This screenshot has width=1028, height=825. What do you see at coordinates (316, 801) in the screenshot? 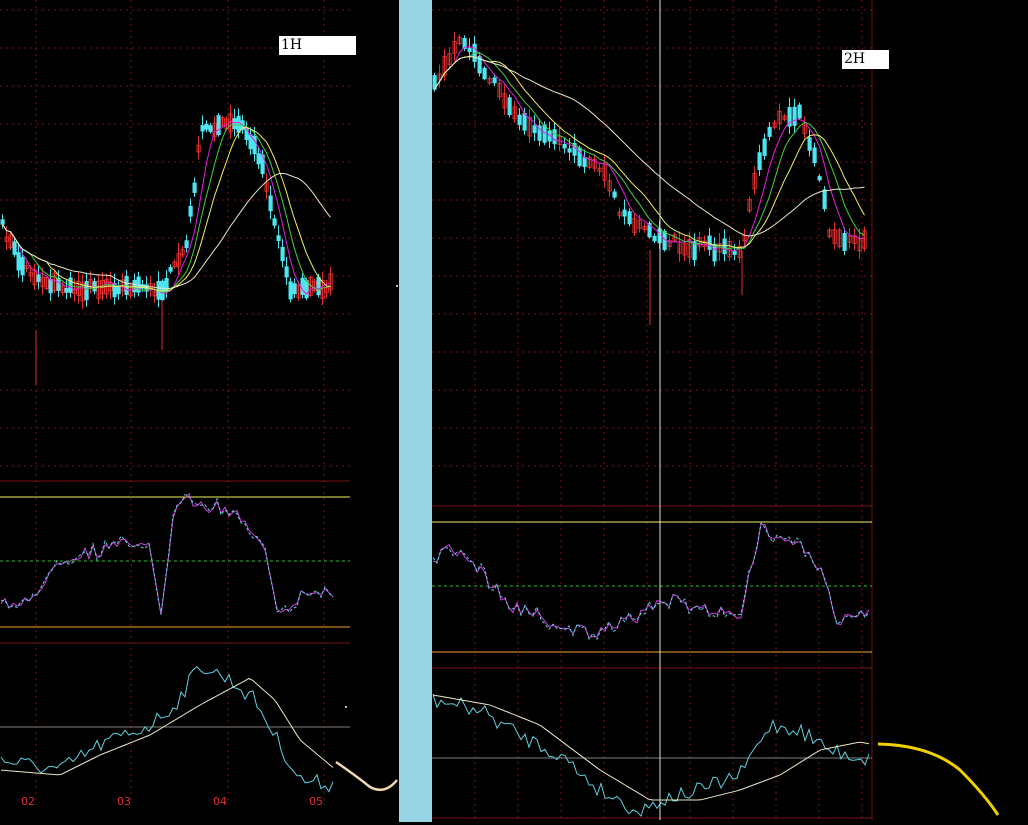
I see `x-axis-label: 05` at bounding box center [316, 801].